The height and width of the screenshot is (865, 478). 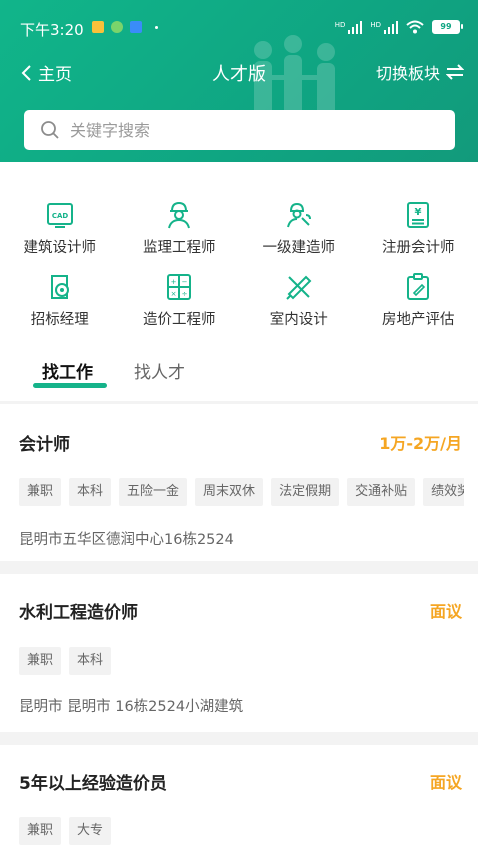 What do you see at coordinates (179, 246) in the screenshot?
I see `category-label: 监理工程师` at bounding box center [179, 246].